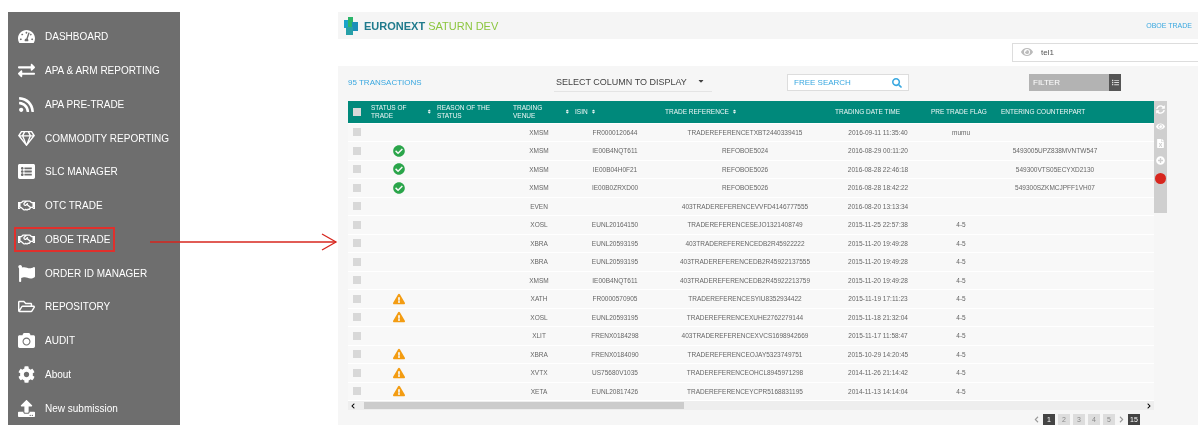  I want to click on filter-button, so click(1115, 82).